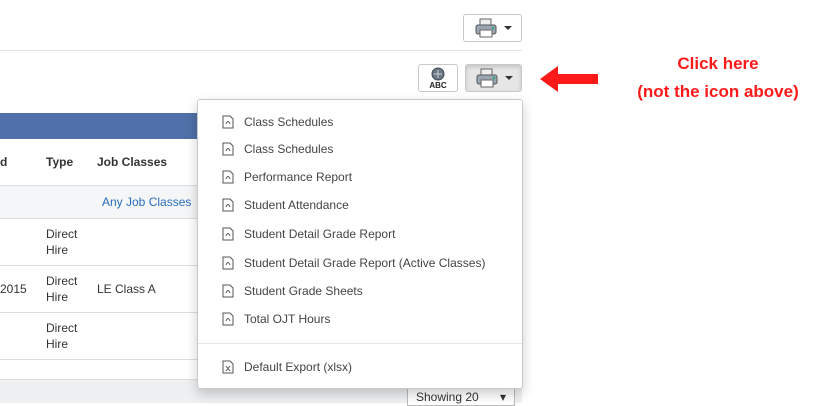 The width and height of the screenshot is (835, 406). I want to click on divider, so click(261, 50).